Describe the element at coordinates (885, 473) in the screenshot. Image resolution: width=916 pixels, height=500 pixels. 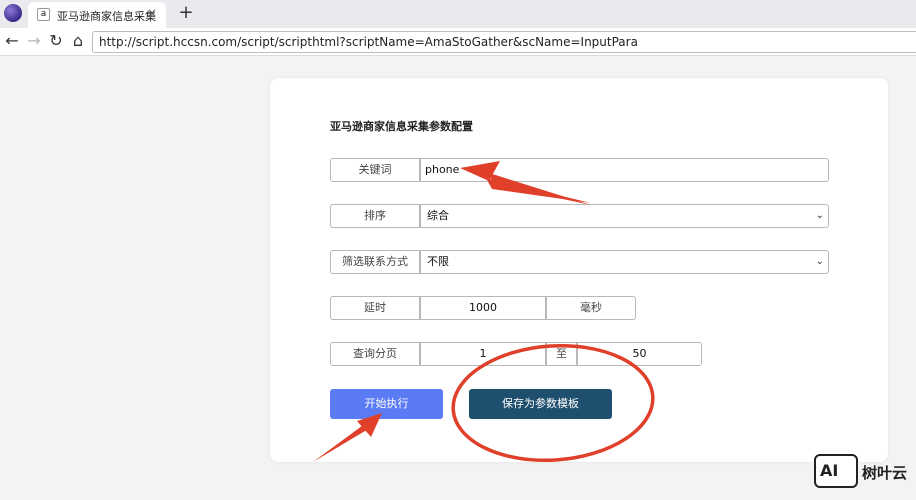
I see `watermark-text: 树叶云` at that location.